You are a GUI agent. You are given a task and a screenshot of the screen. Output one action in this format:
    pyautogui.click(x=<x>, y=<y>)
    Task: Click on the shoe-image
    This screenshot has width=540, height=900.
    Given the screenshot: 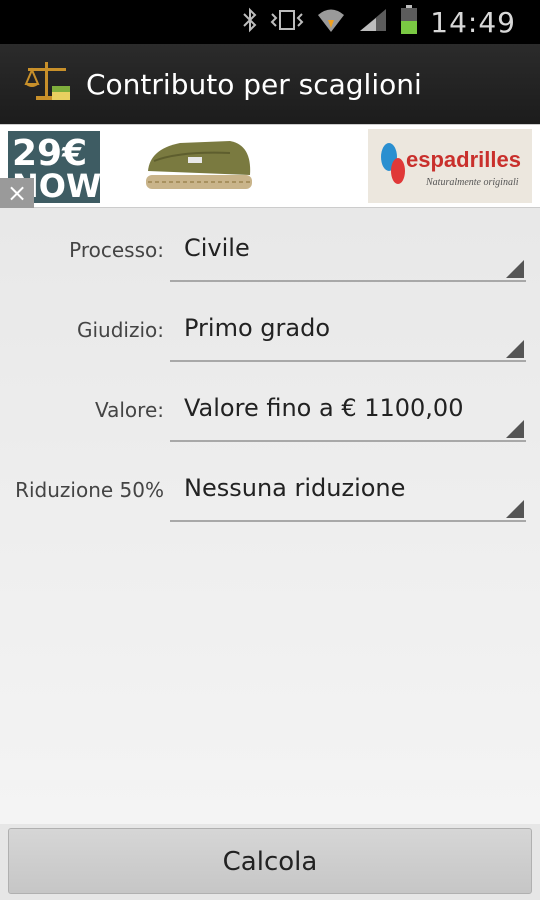 What is the action you would take?
    pyautogui.click(x=199, y=169)
    